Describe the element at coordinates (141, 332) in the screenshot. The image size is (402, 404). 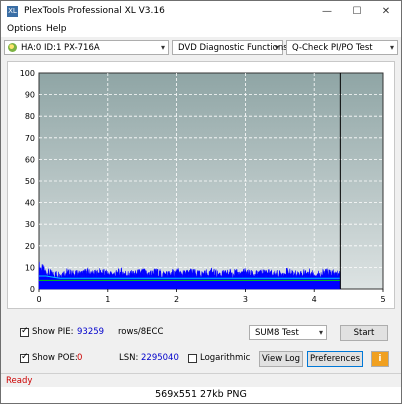
I see `rows-label: rows/8ECC` at that location.